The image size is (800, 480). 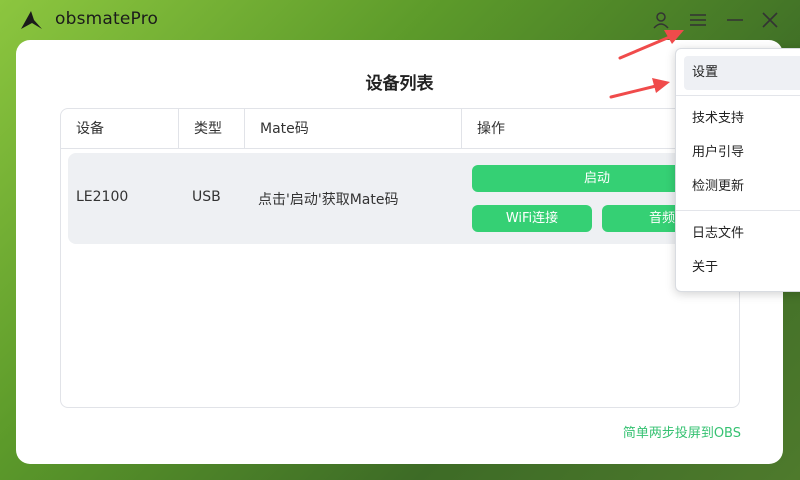 What do you see at coordinates (661, 20) in the screenshot?
I see `user-icon` at bounding box center [661, 20].